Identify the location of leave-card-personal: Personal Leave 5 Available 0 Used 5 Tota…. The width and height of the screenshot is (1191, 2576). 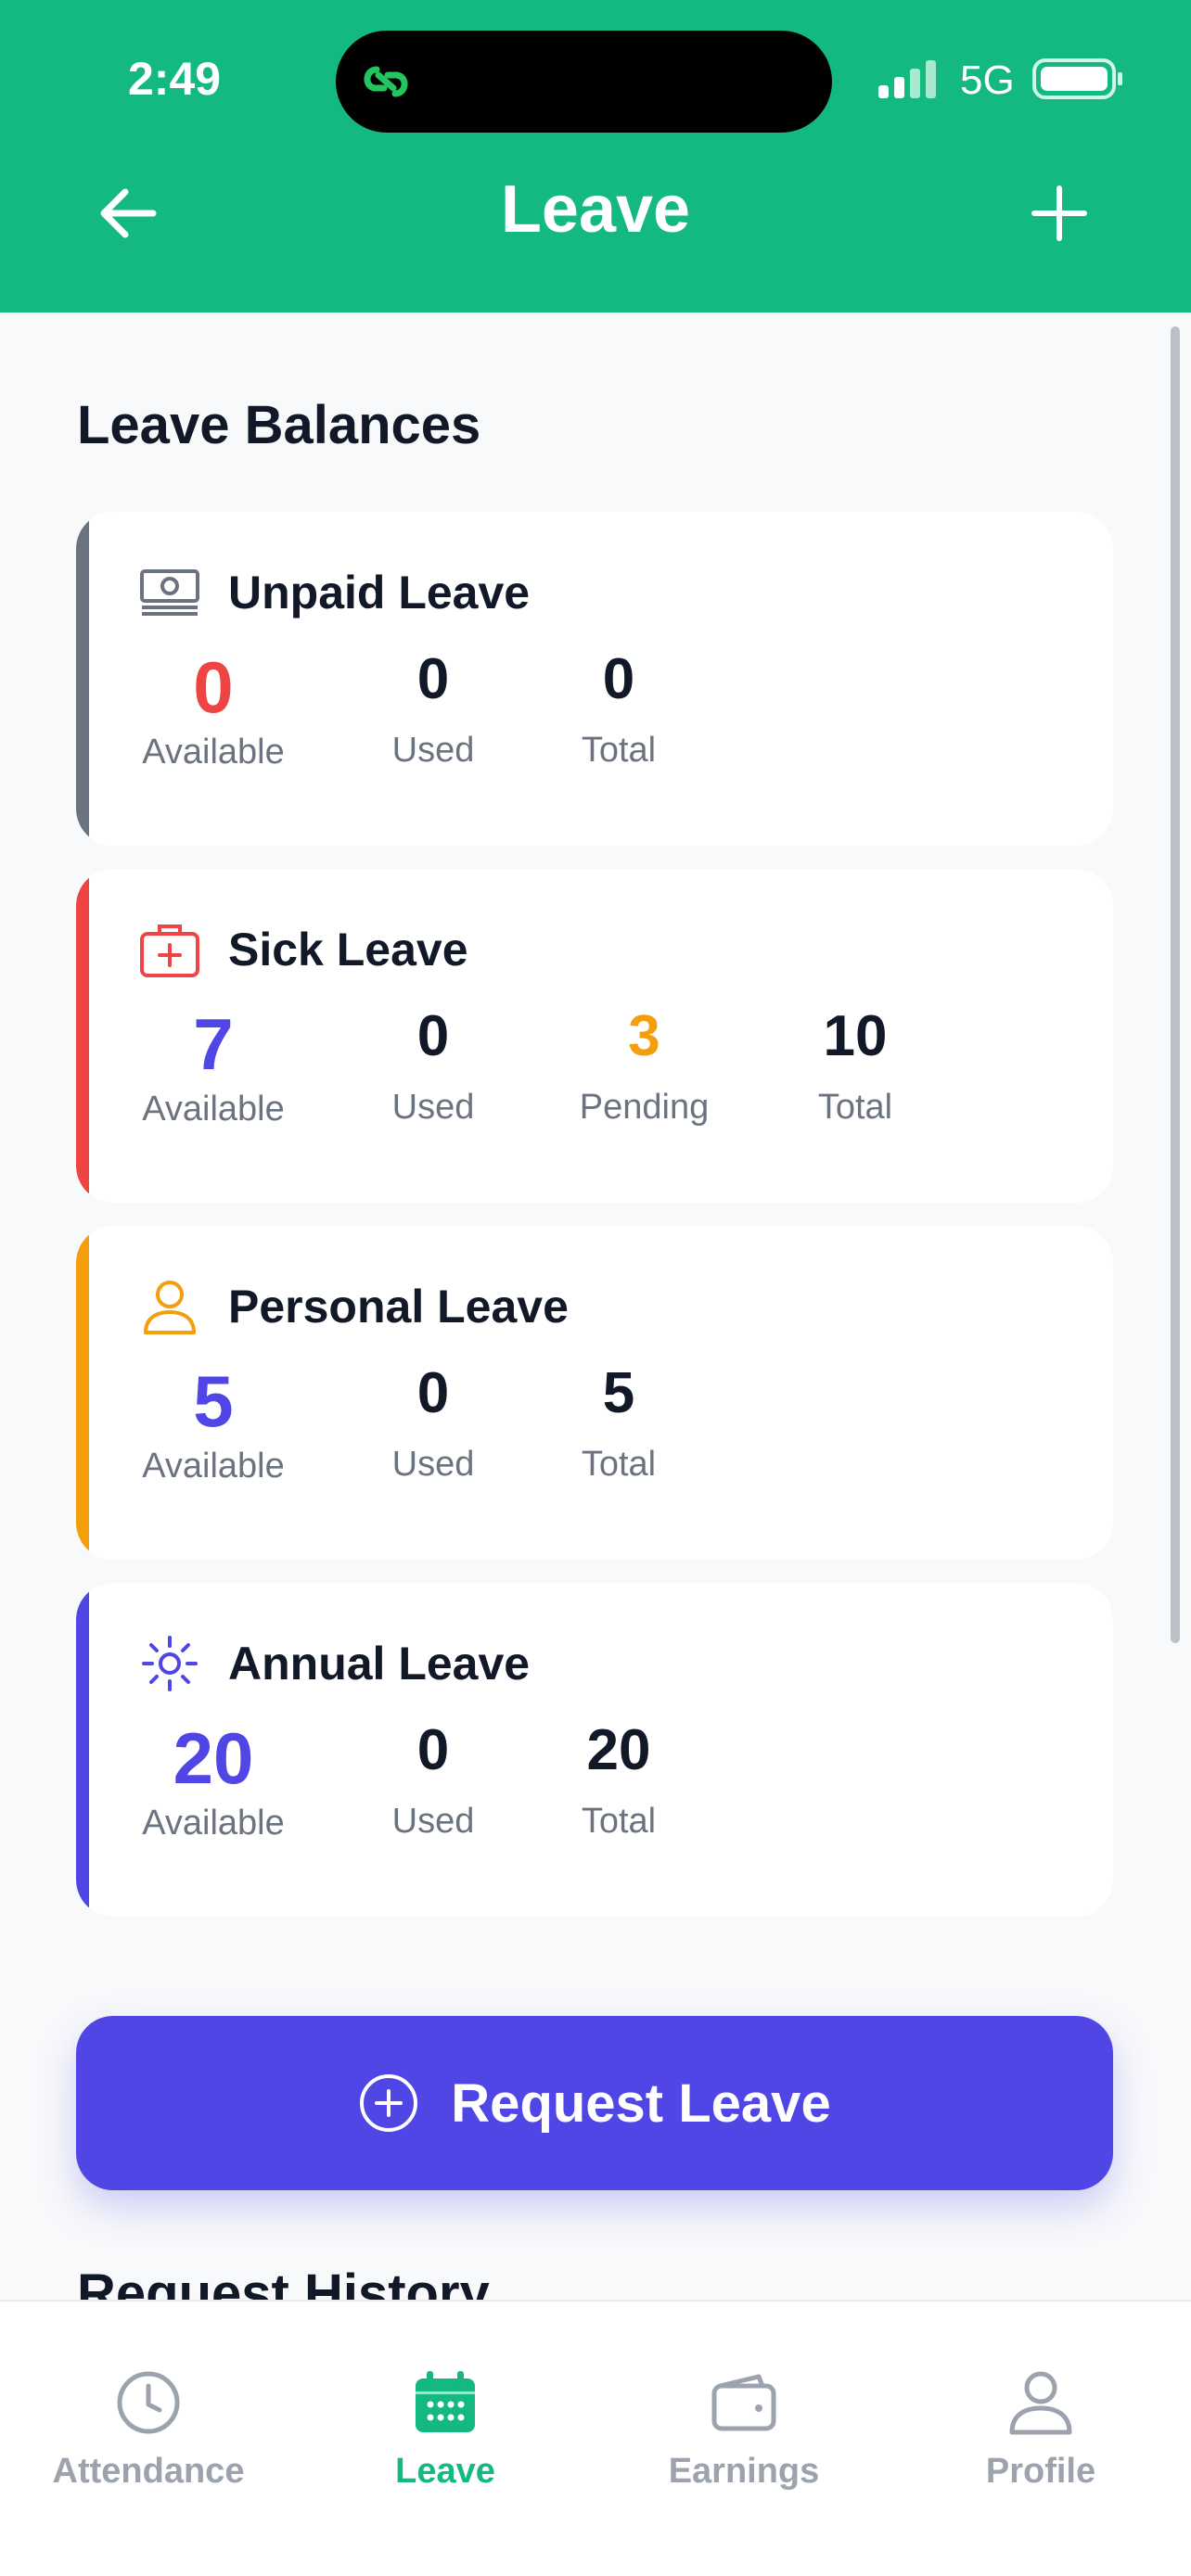
(594, 1393).